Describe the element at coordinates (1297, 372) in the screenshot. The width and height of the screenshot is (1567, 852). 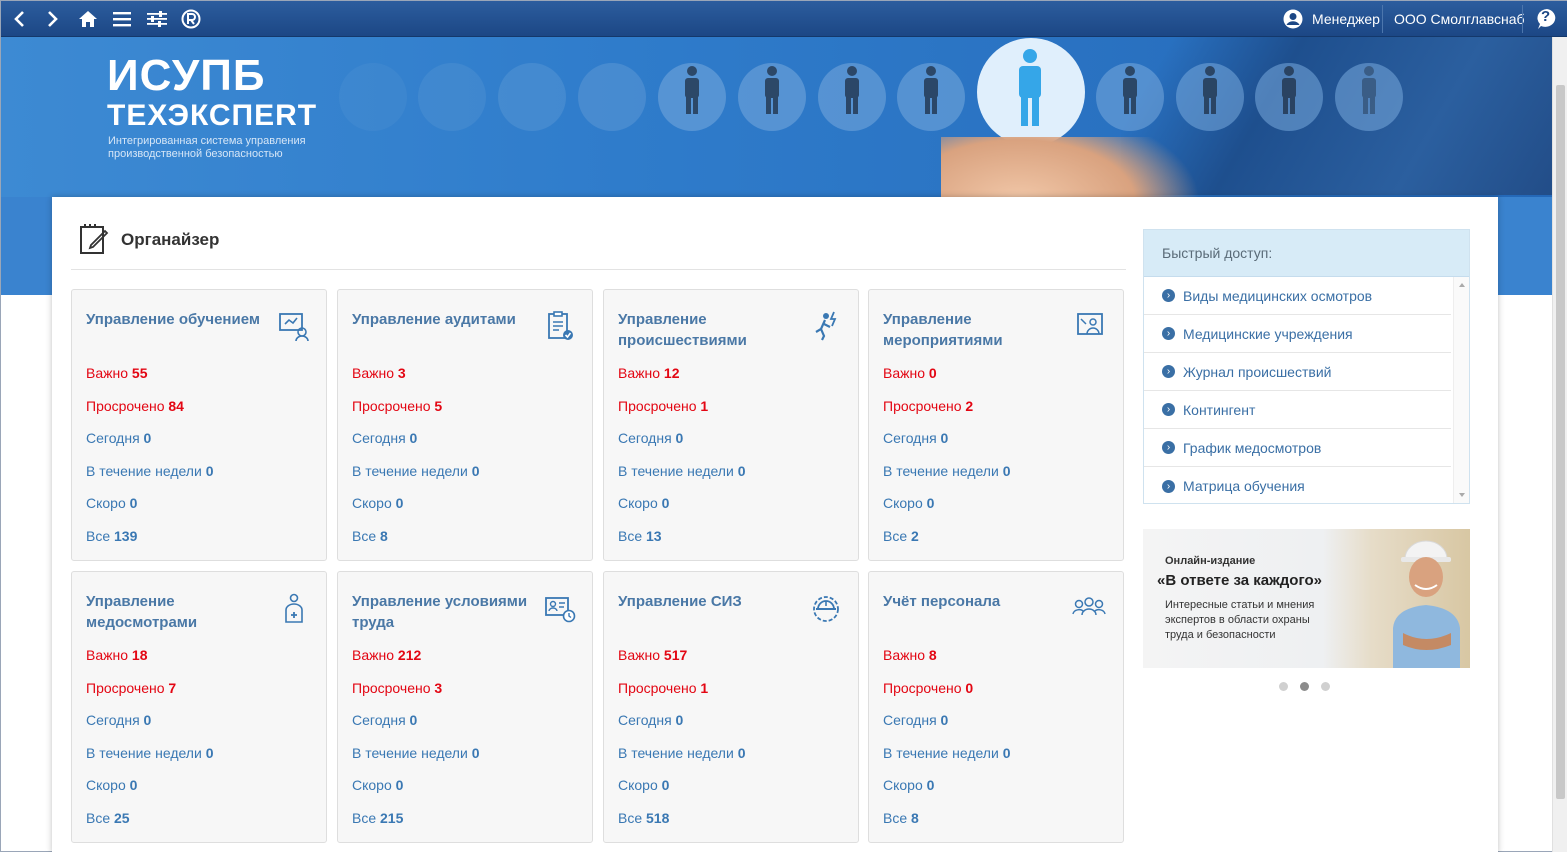
I see `quick-link-incident-log: › Журнал происшествий` at that location.